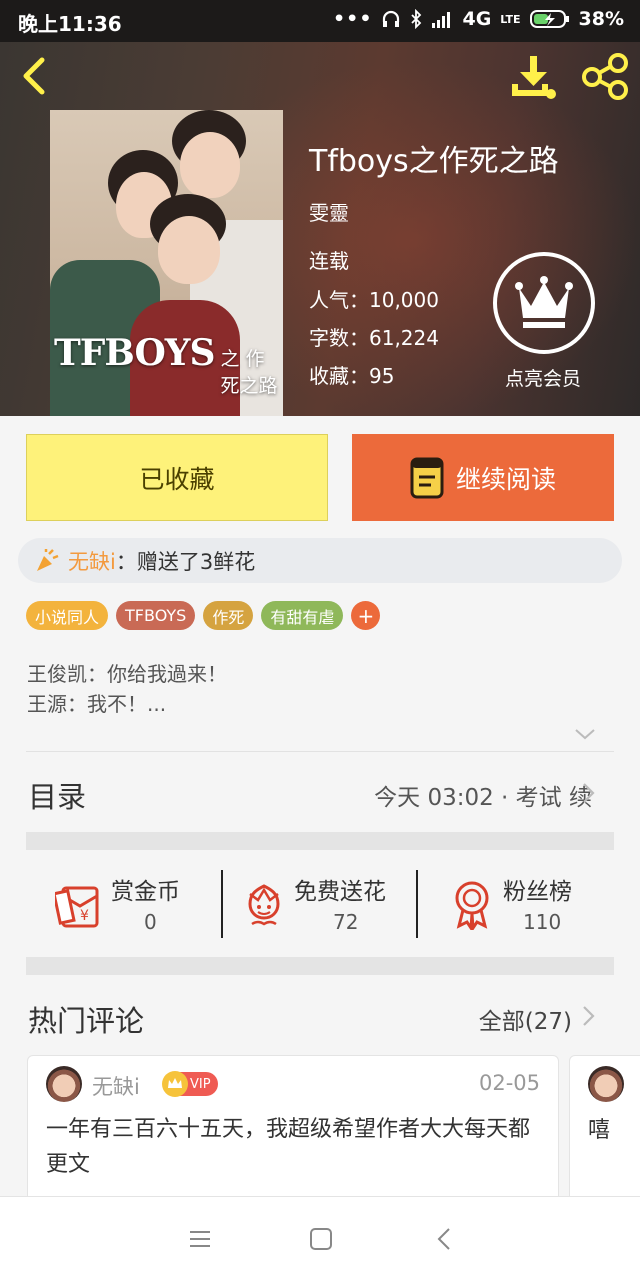  I want to click on comment-text: 一年有三百六十五天，我超级希望作者大大每天都更文, so click(288, 1147).